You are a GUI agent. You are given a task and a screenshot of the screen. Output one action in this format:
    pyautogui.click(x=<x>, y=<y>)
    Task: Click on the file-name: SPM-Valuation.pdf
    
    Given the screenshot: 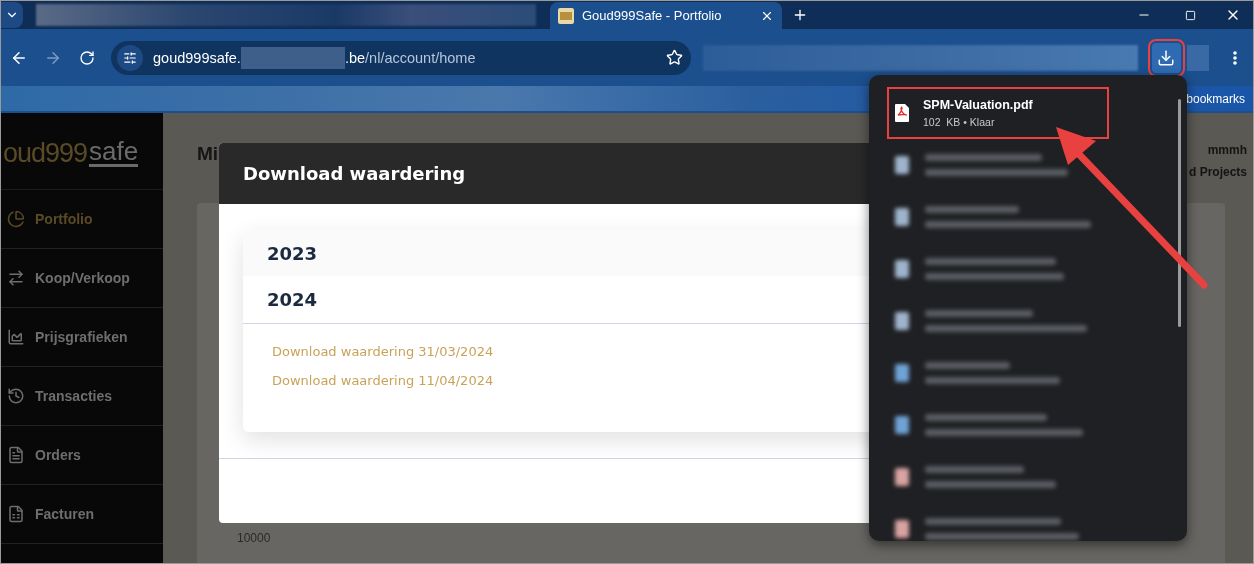 What is the action you would take?
    pyautogui.click(x=978, y=105)
    